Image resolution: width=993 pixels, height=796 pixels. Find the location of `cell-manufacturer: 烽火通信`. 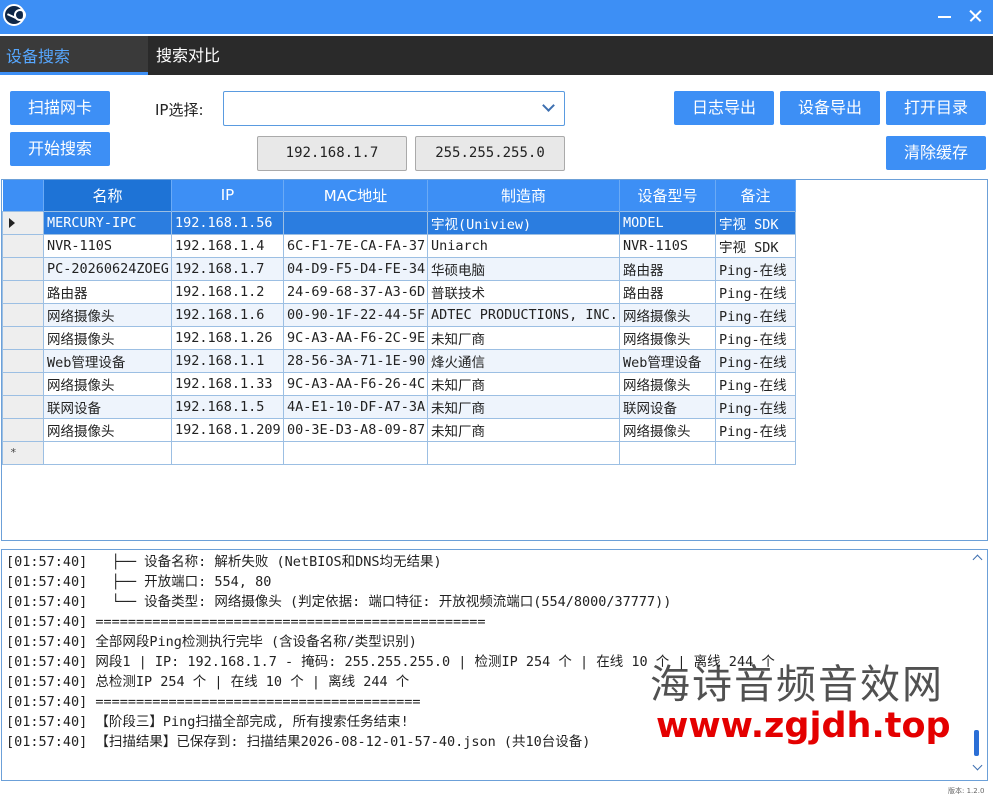

cell-manufacturer: 烽火通信 is located at coordinates (523, 360).